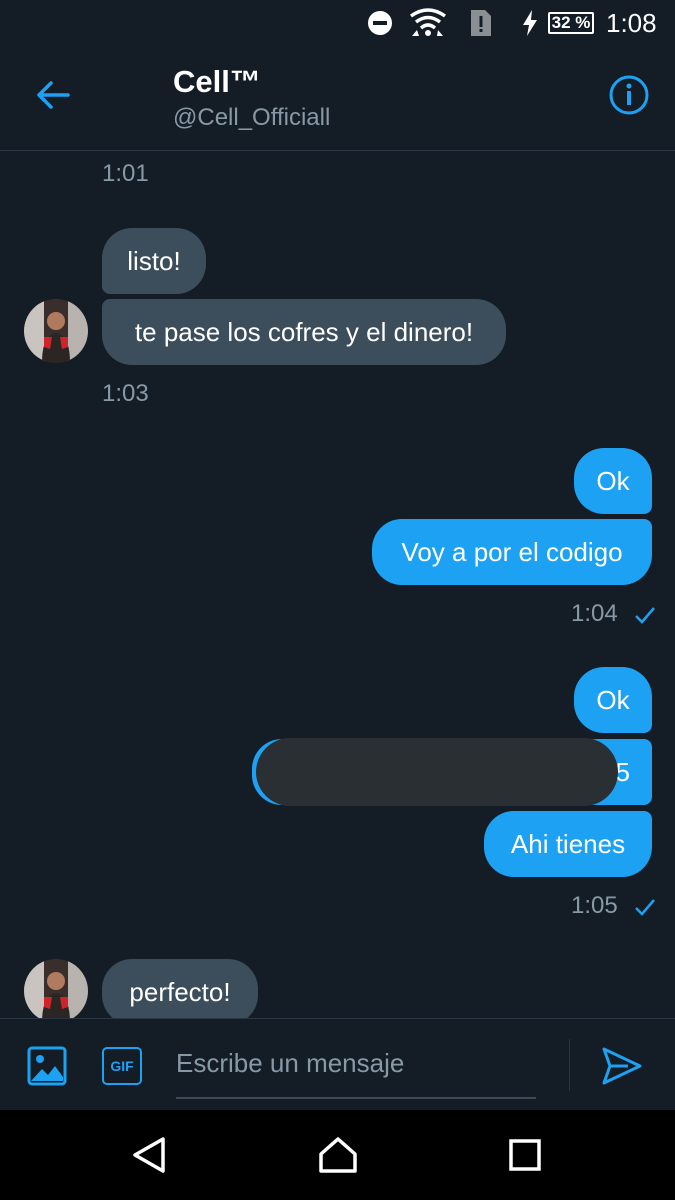  Describe the element at coordinates (251, 118) in the screenshot. I see `conversation-handle: @Cell_Officiall` at that location.